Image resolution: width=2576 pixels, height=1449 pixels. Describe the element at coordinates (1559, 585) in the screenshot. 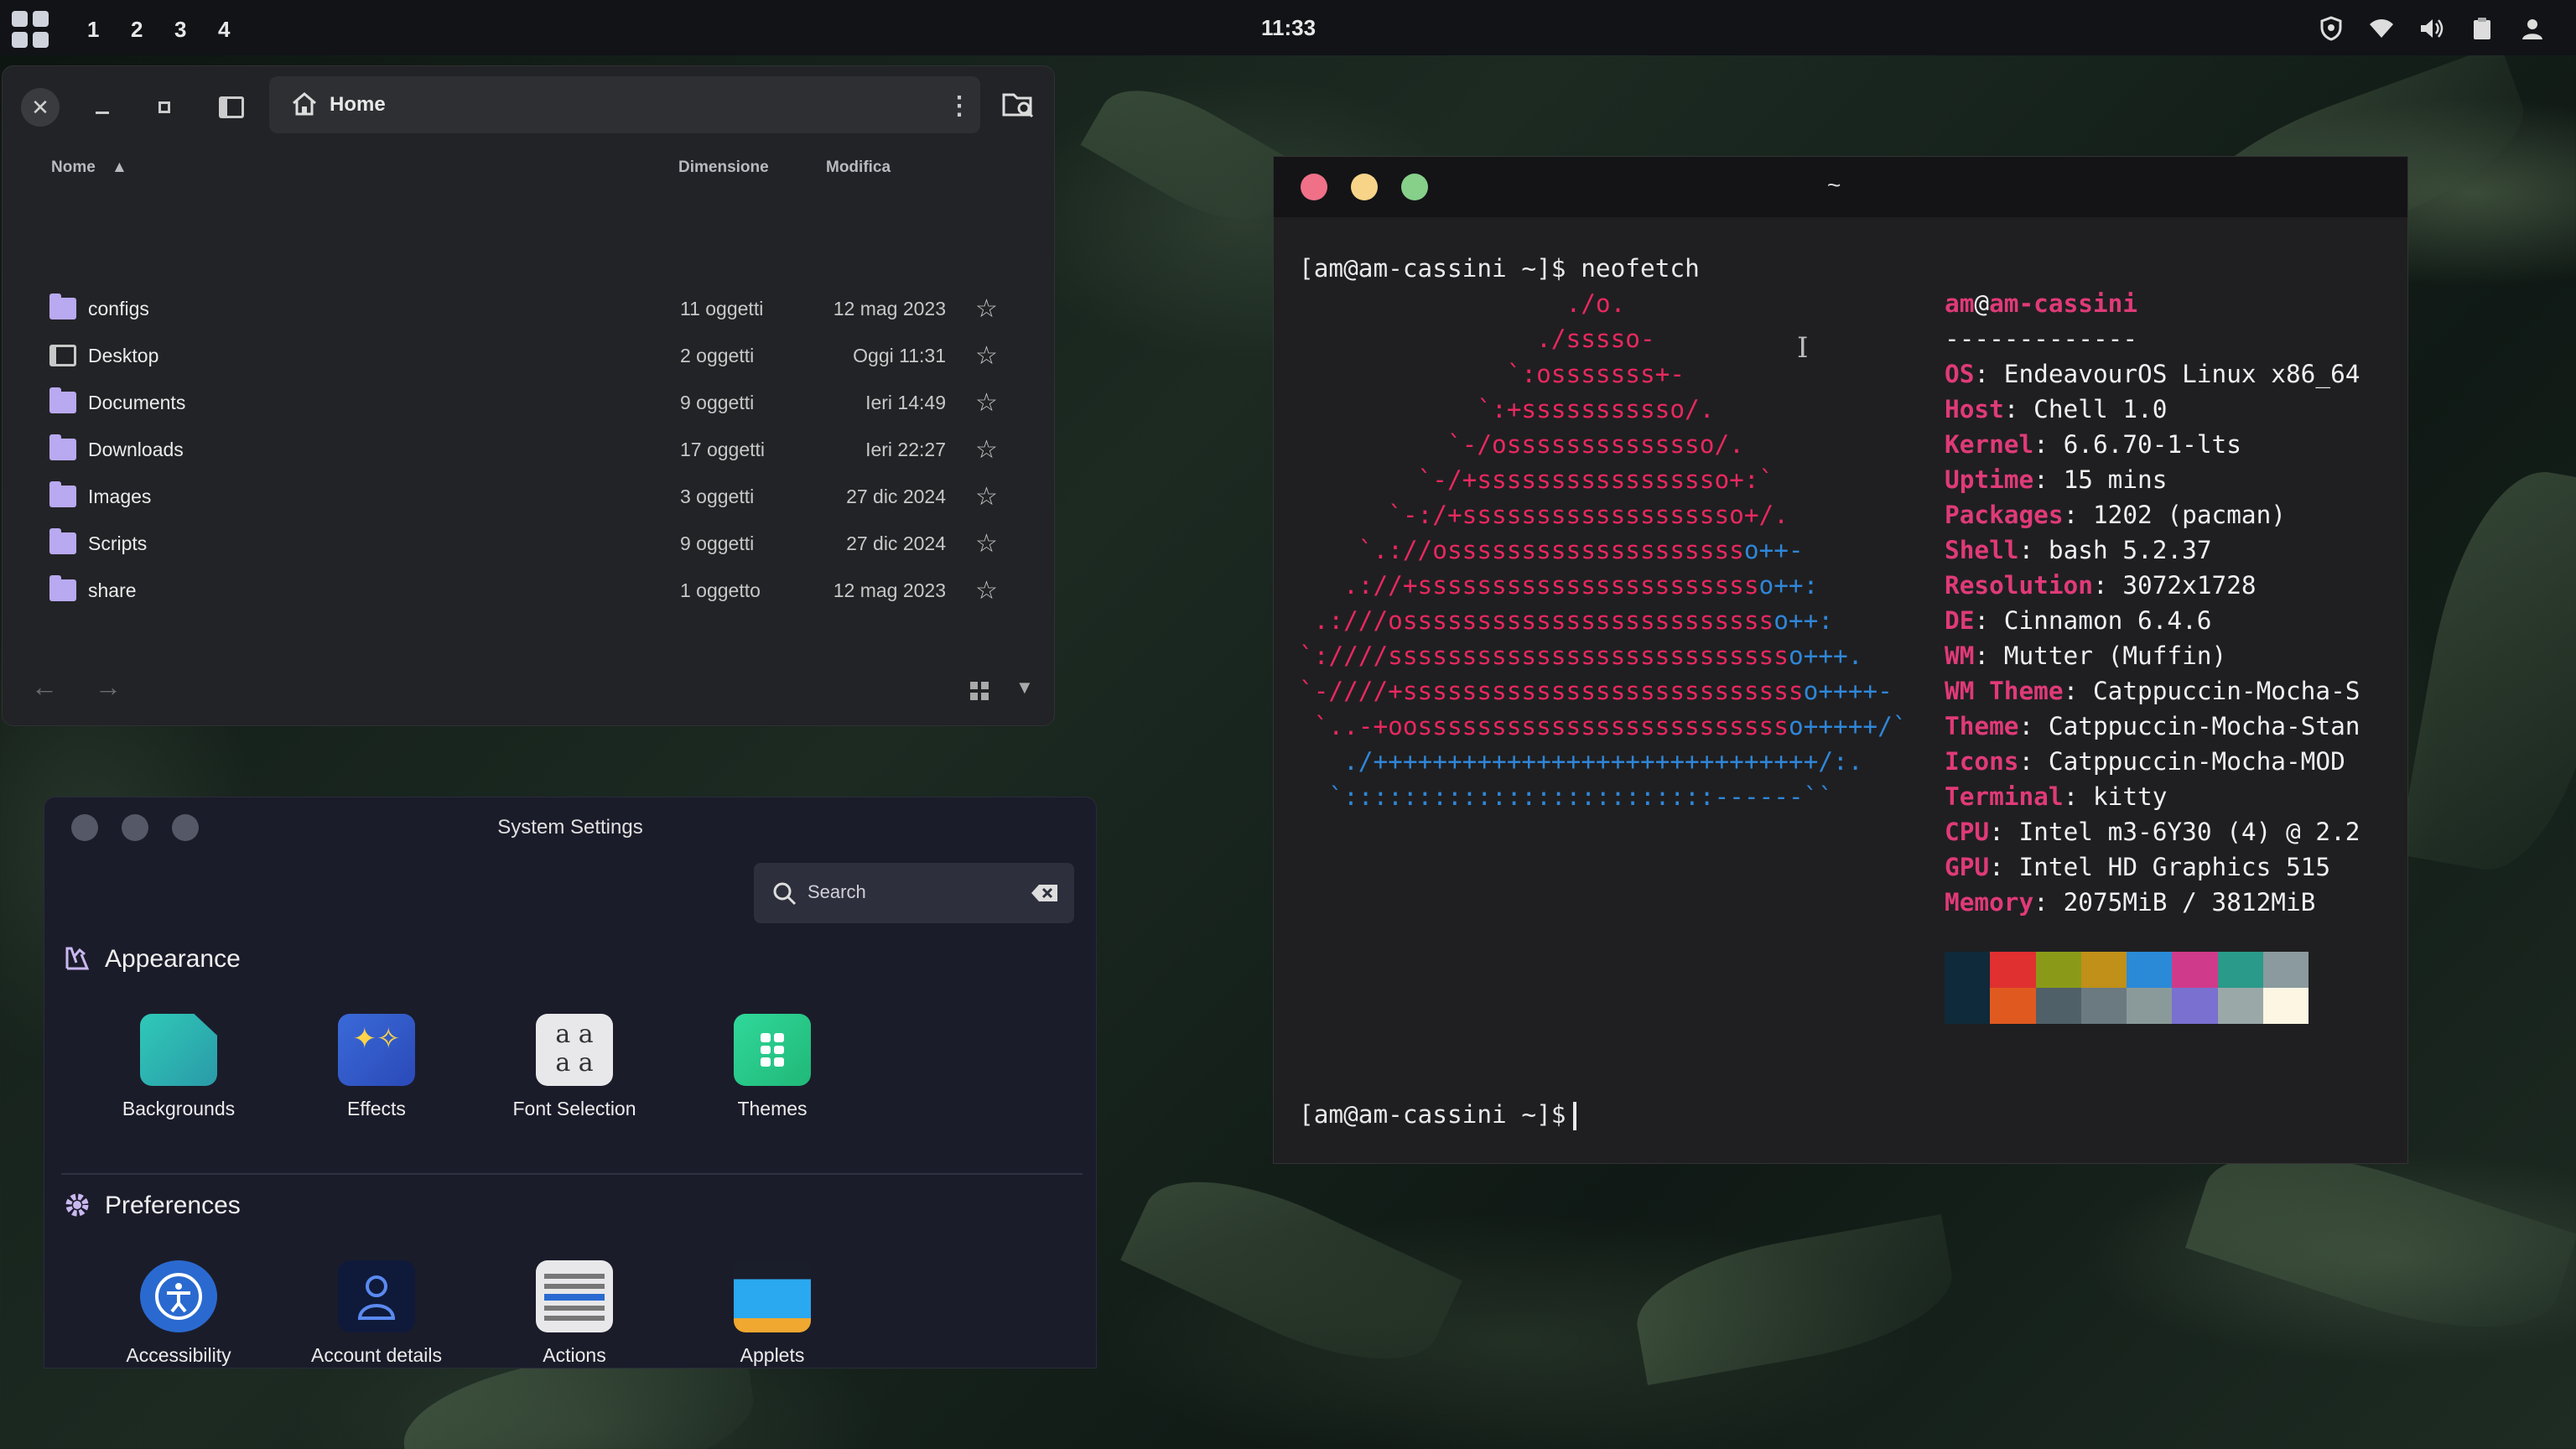

I see `ascii-line: .://+ssssssssssssssssssssssso++:` at that location.